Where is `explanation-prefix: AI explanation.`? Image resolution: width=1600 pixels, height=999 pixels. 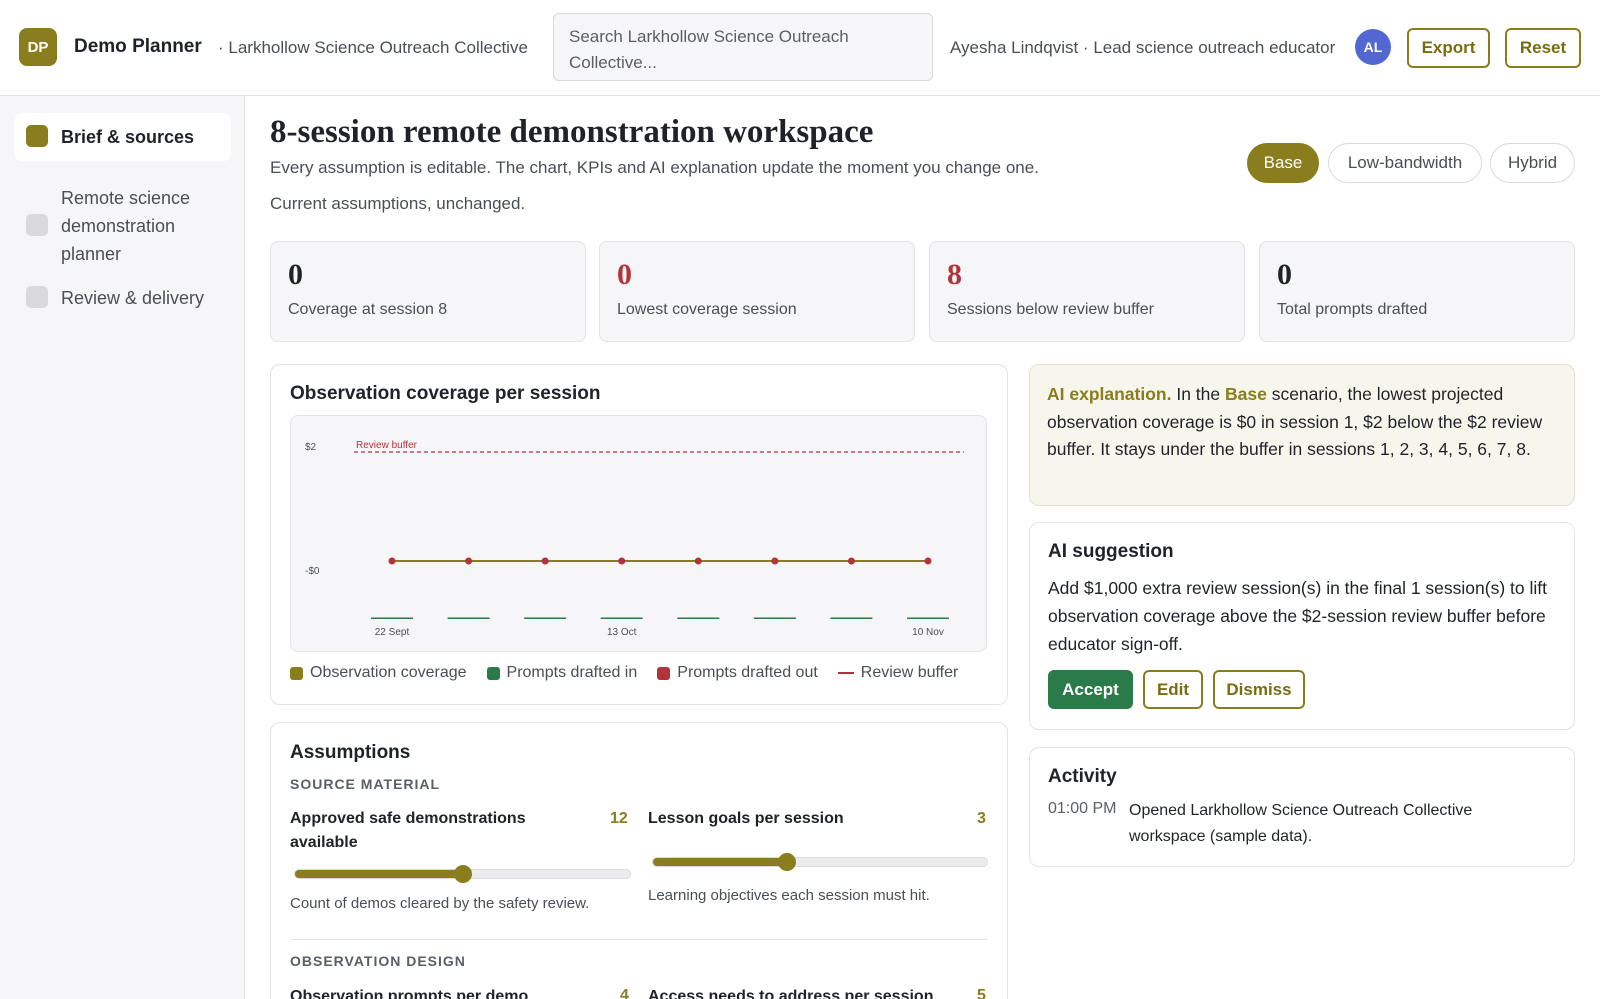 explanation-prefix: AI explanation. is located at coordinates (1109, 394).